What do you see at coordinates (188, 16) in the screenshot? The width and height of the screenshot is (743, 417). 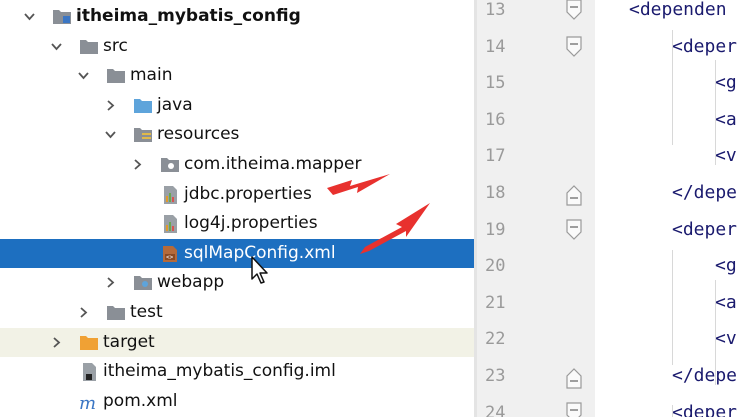 I see `tree-row-label: itheima_mybatis_config` at bounding box center [188, 16].